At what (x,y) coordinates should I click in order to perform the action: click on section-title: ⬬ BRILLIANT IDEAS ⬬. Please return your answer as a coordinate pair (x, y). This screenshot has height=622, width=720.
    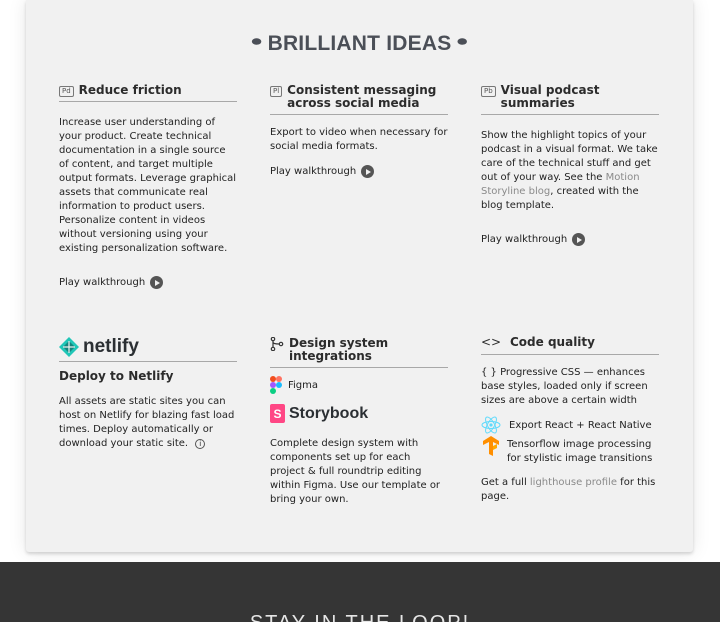
    Looking at the image, I should click on (359, 44).